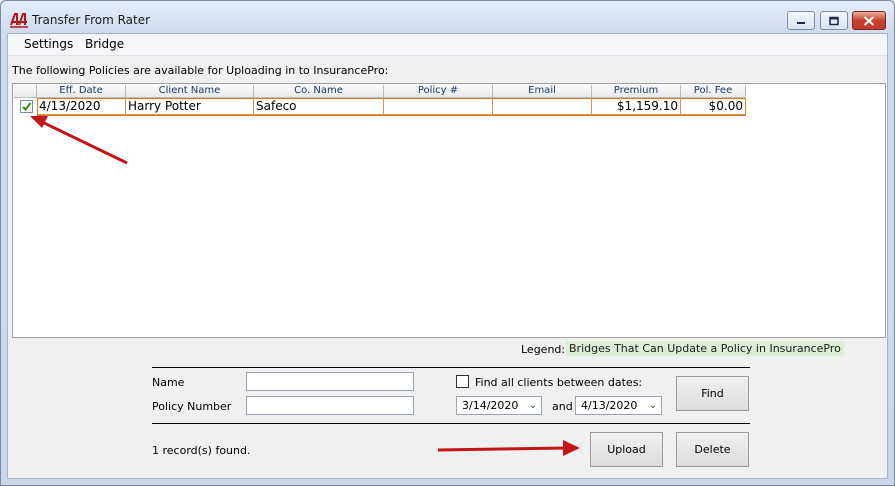  Describe the element at coordinates (609, 405) in the screenshot. I see `date-to-value: 4/13/2020` at that location.